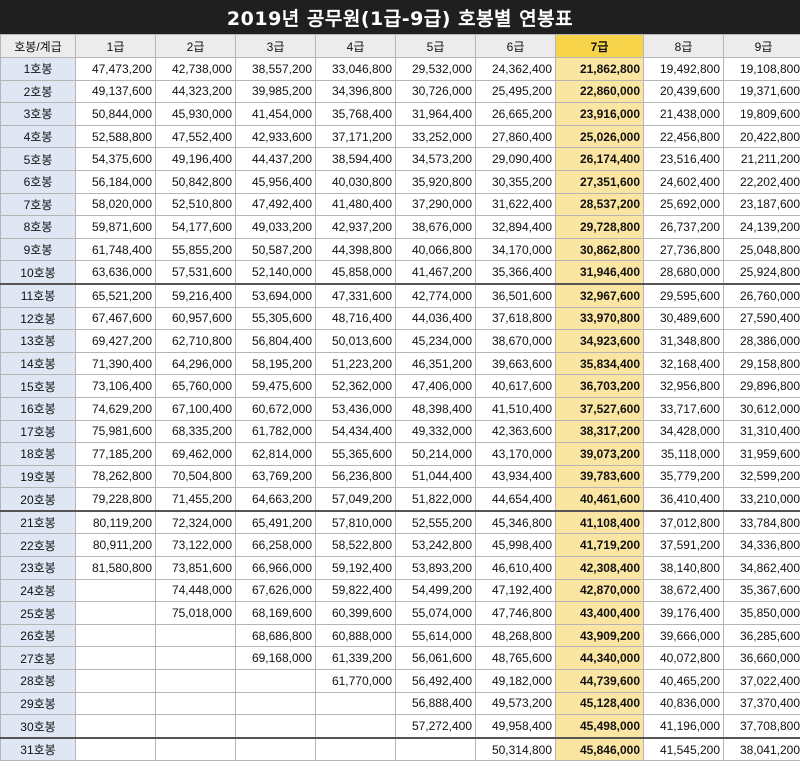 This screenshot has height=761, width=800. Describe the element at coordinates (196, 454) in the screenshot. I see `salary-cell: 69,462,000` at that location.